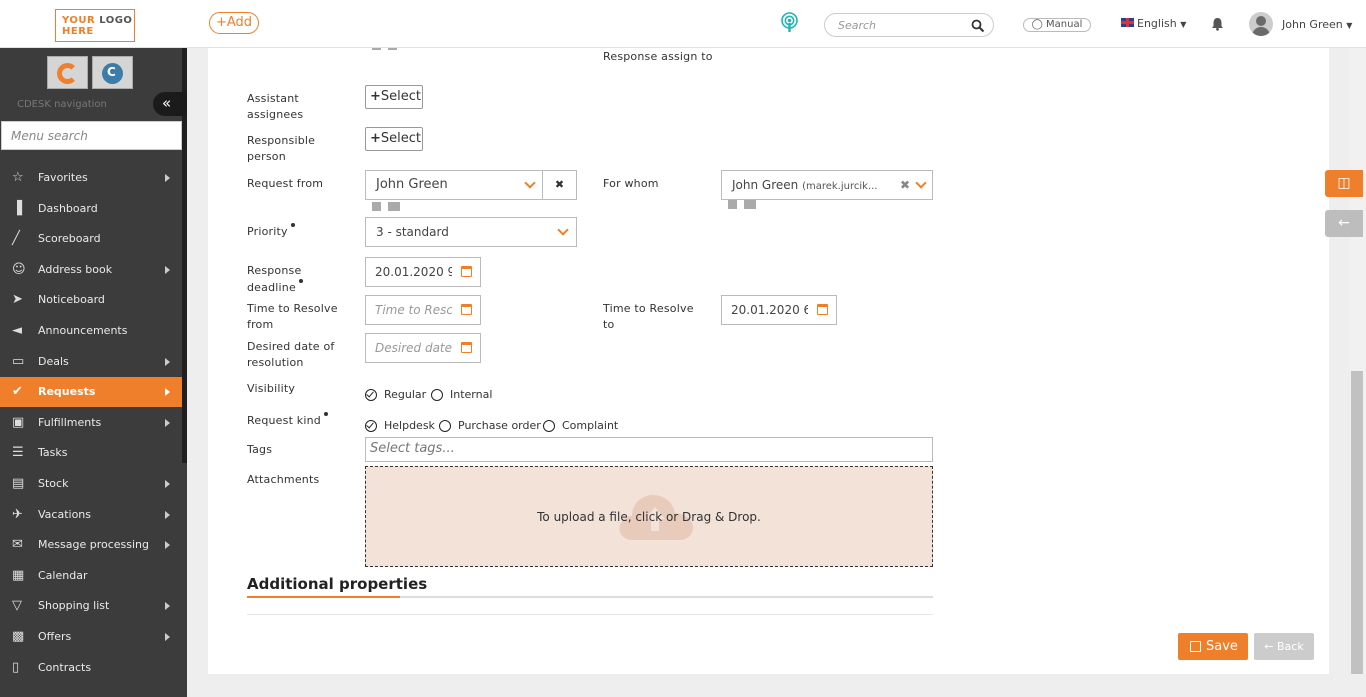 The image size is (1366, 697). I want to click on sidebar-item-scoreboard: ╱ Scoreboard, so click(91, 239).